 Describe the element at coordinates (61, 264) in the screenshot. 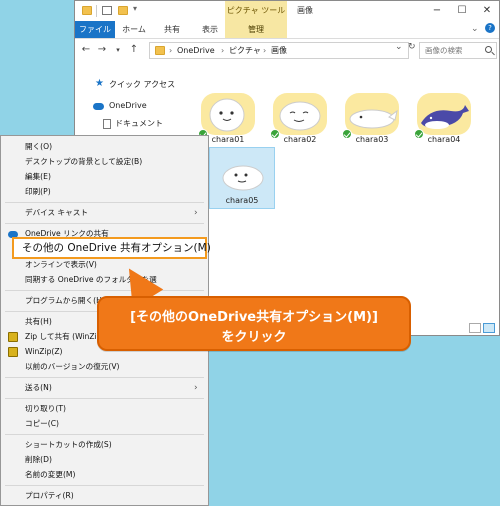

I see `menu-item-label: オンラインで表示(V)` at that location.